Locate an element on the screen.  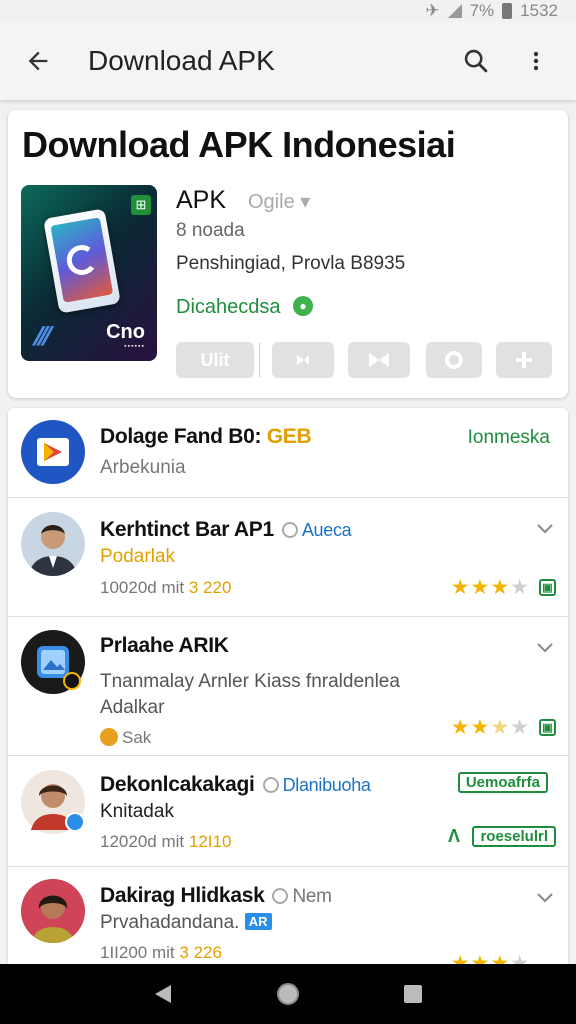
text-action-label: Ulit is located at coordinates (215, 359).